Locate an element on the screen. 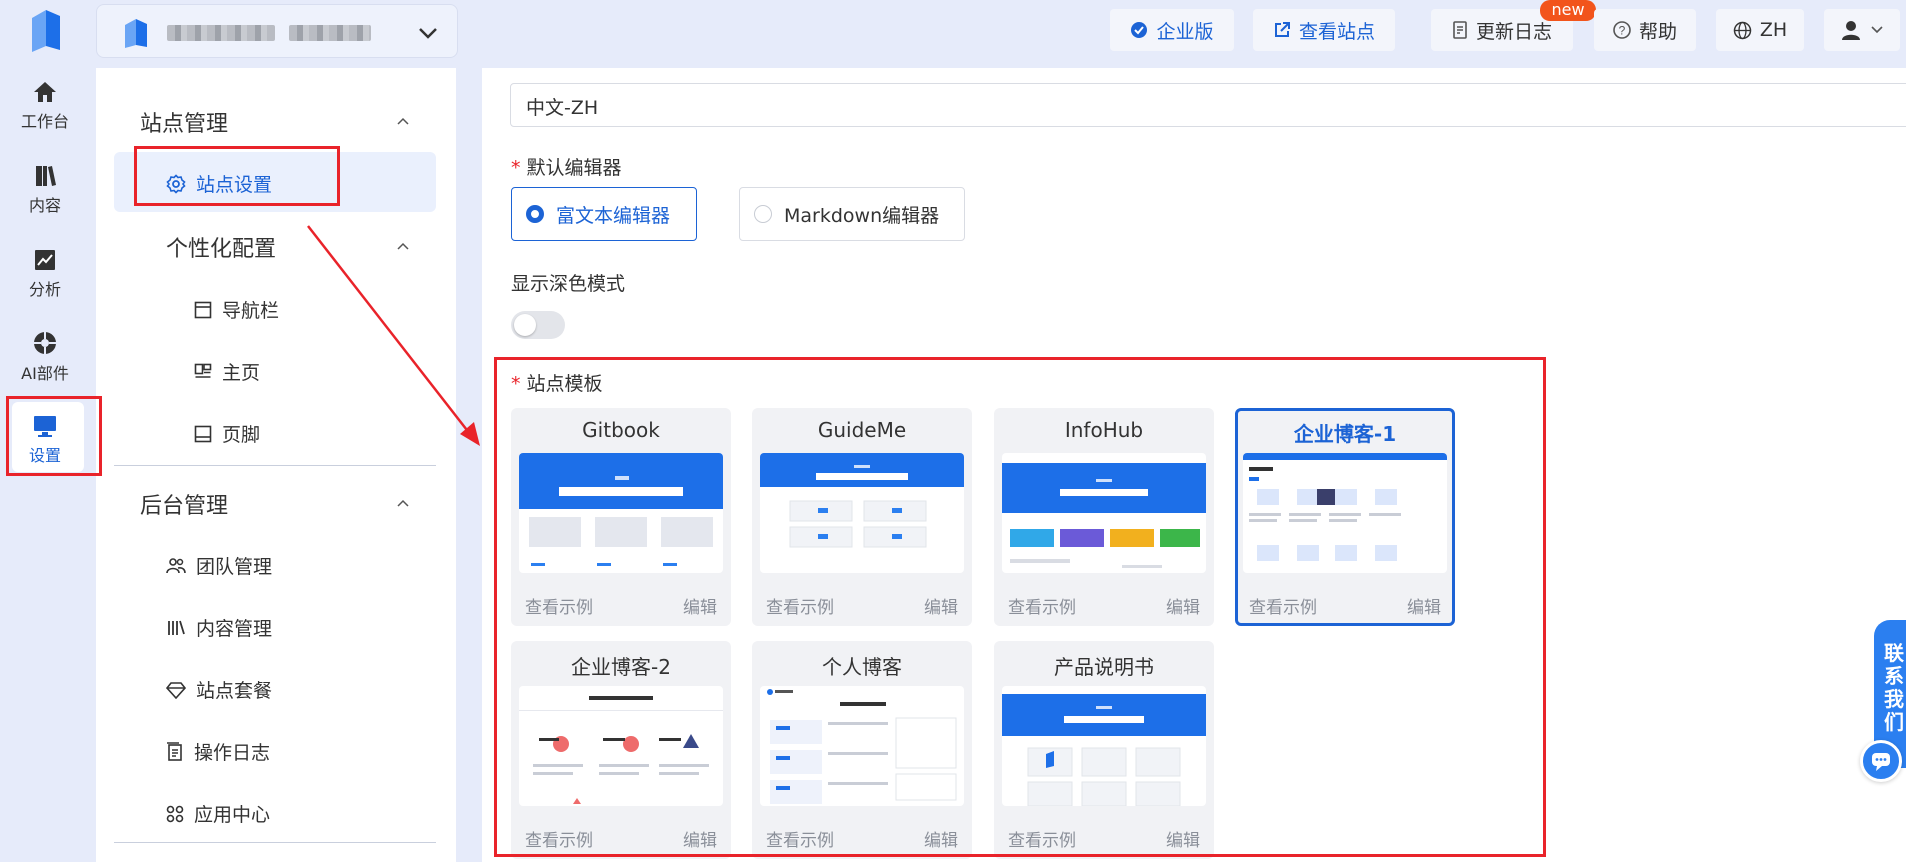 The width and height of the screenshot is (1906, 862). enterprise-button: 企业版 is located at coordinates (1172, 30).